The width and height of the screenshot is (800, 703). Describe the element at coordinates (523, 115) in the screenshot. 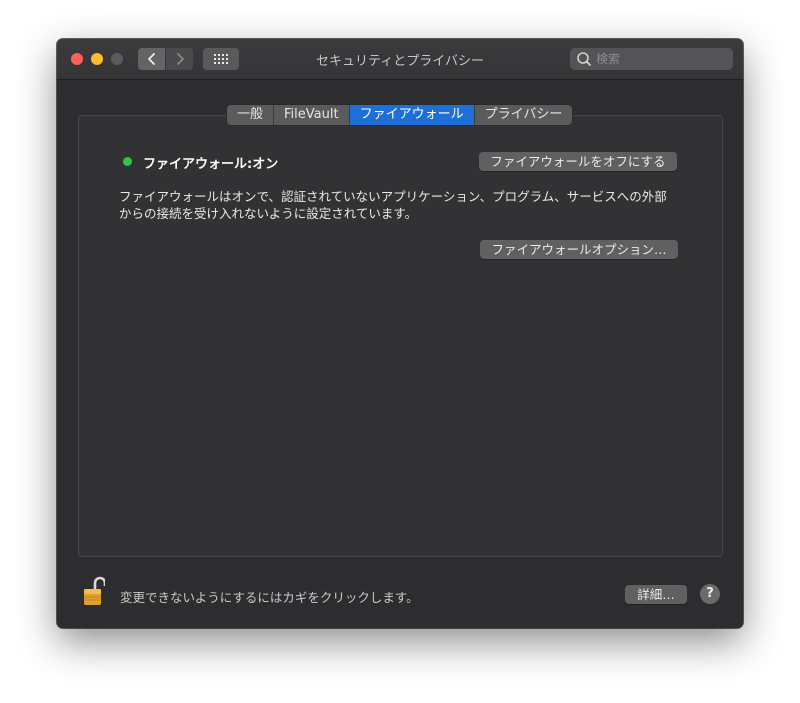

I see `tab-privacy: プライバシー` at that location.